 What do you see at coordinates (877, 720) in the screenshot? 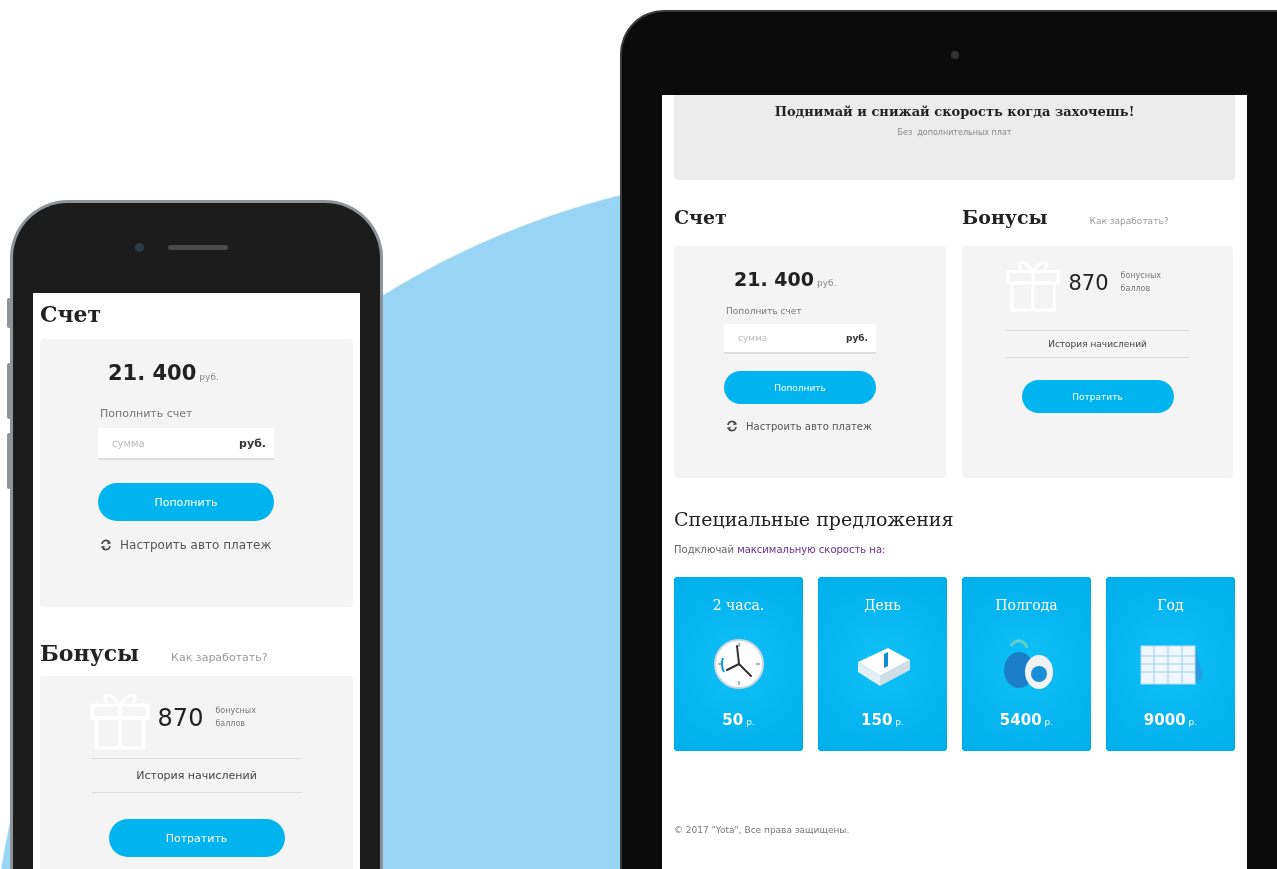
I see `offer-price: 150` at bounding box center [877, 720].